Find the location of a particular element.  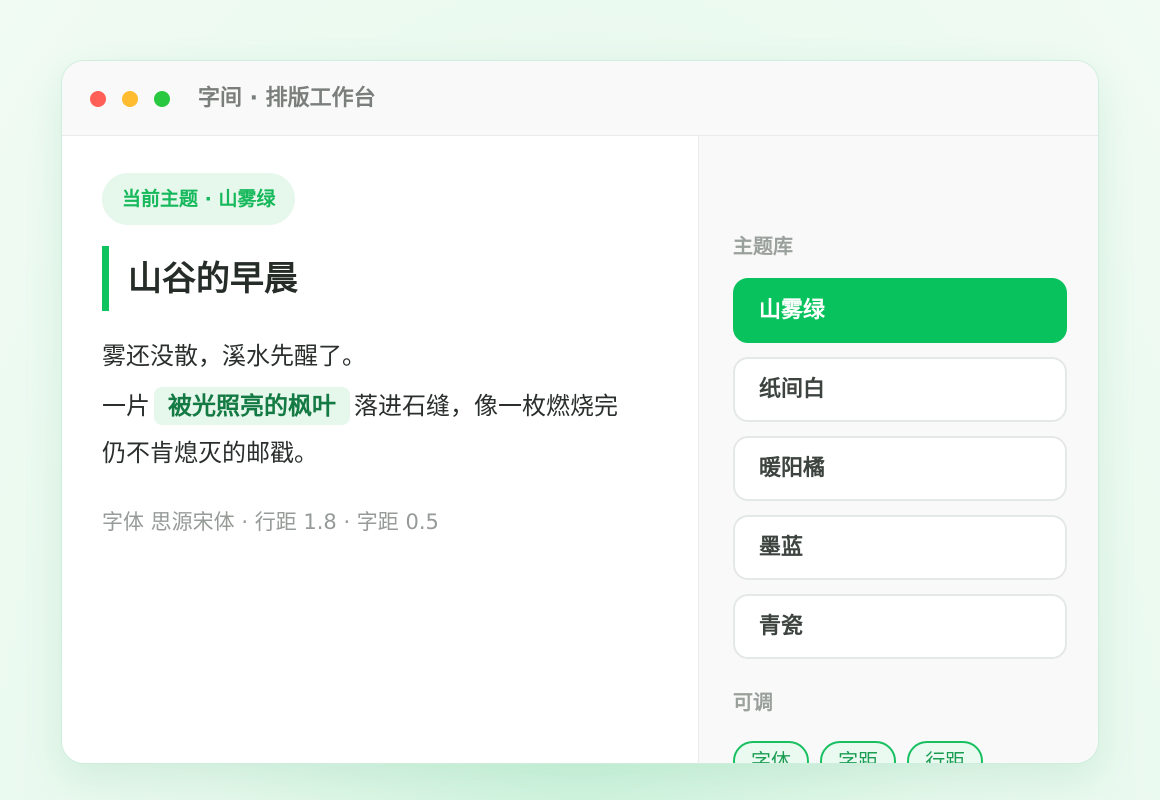

theme-item-ink-blue: 墨蓝 is located at coordinates (900, 547).